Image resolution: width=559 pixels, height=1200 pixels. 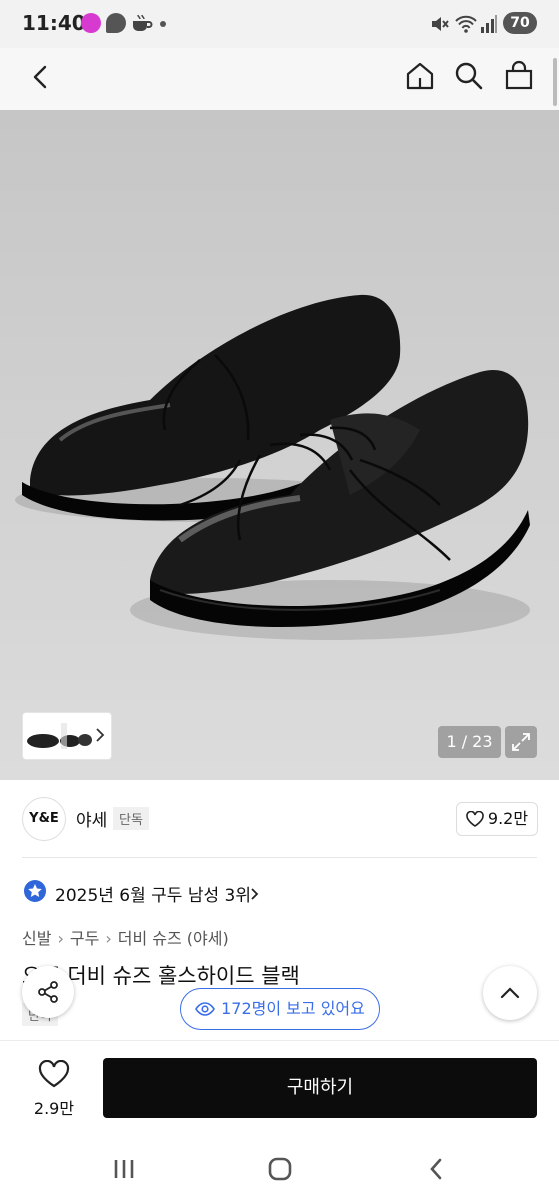 I want to click on home-button-icon, so click(x=280, y=1171).